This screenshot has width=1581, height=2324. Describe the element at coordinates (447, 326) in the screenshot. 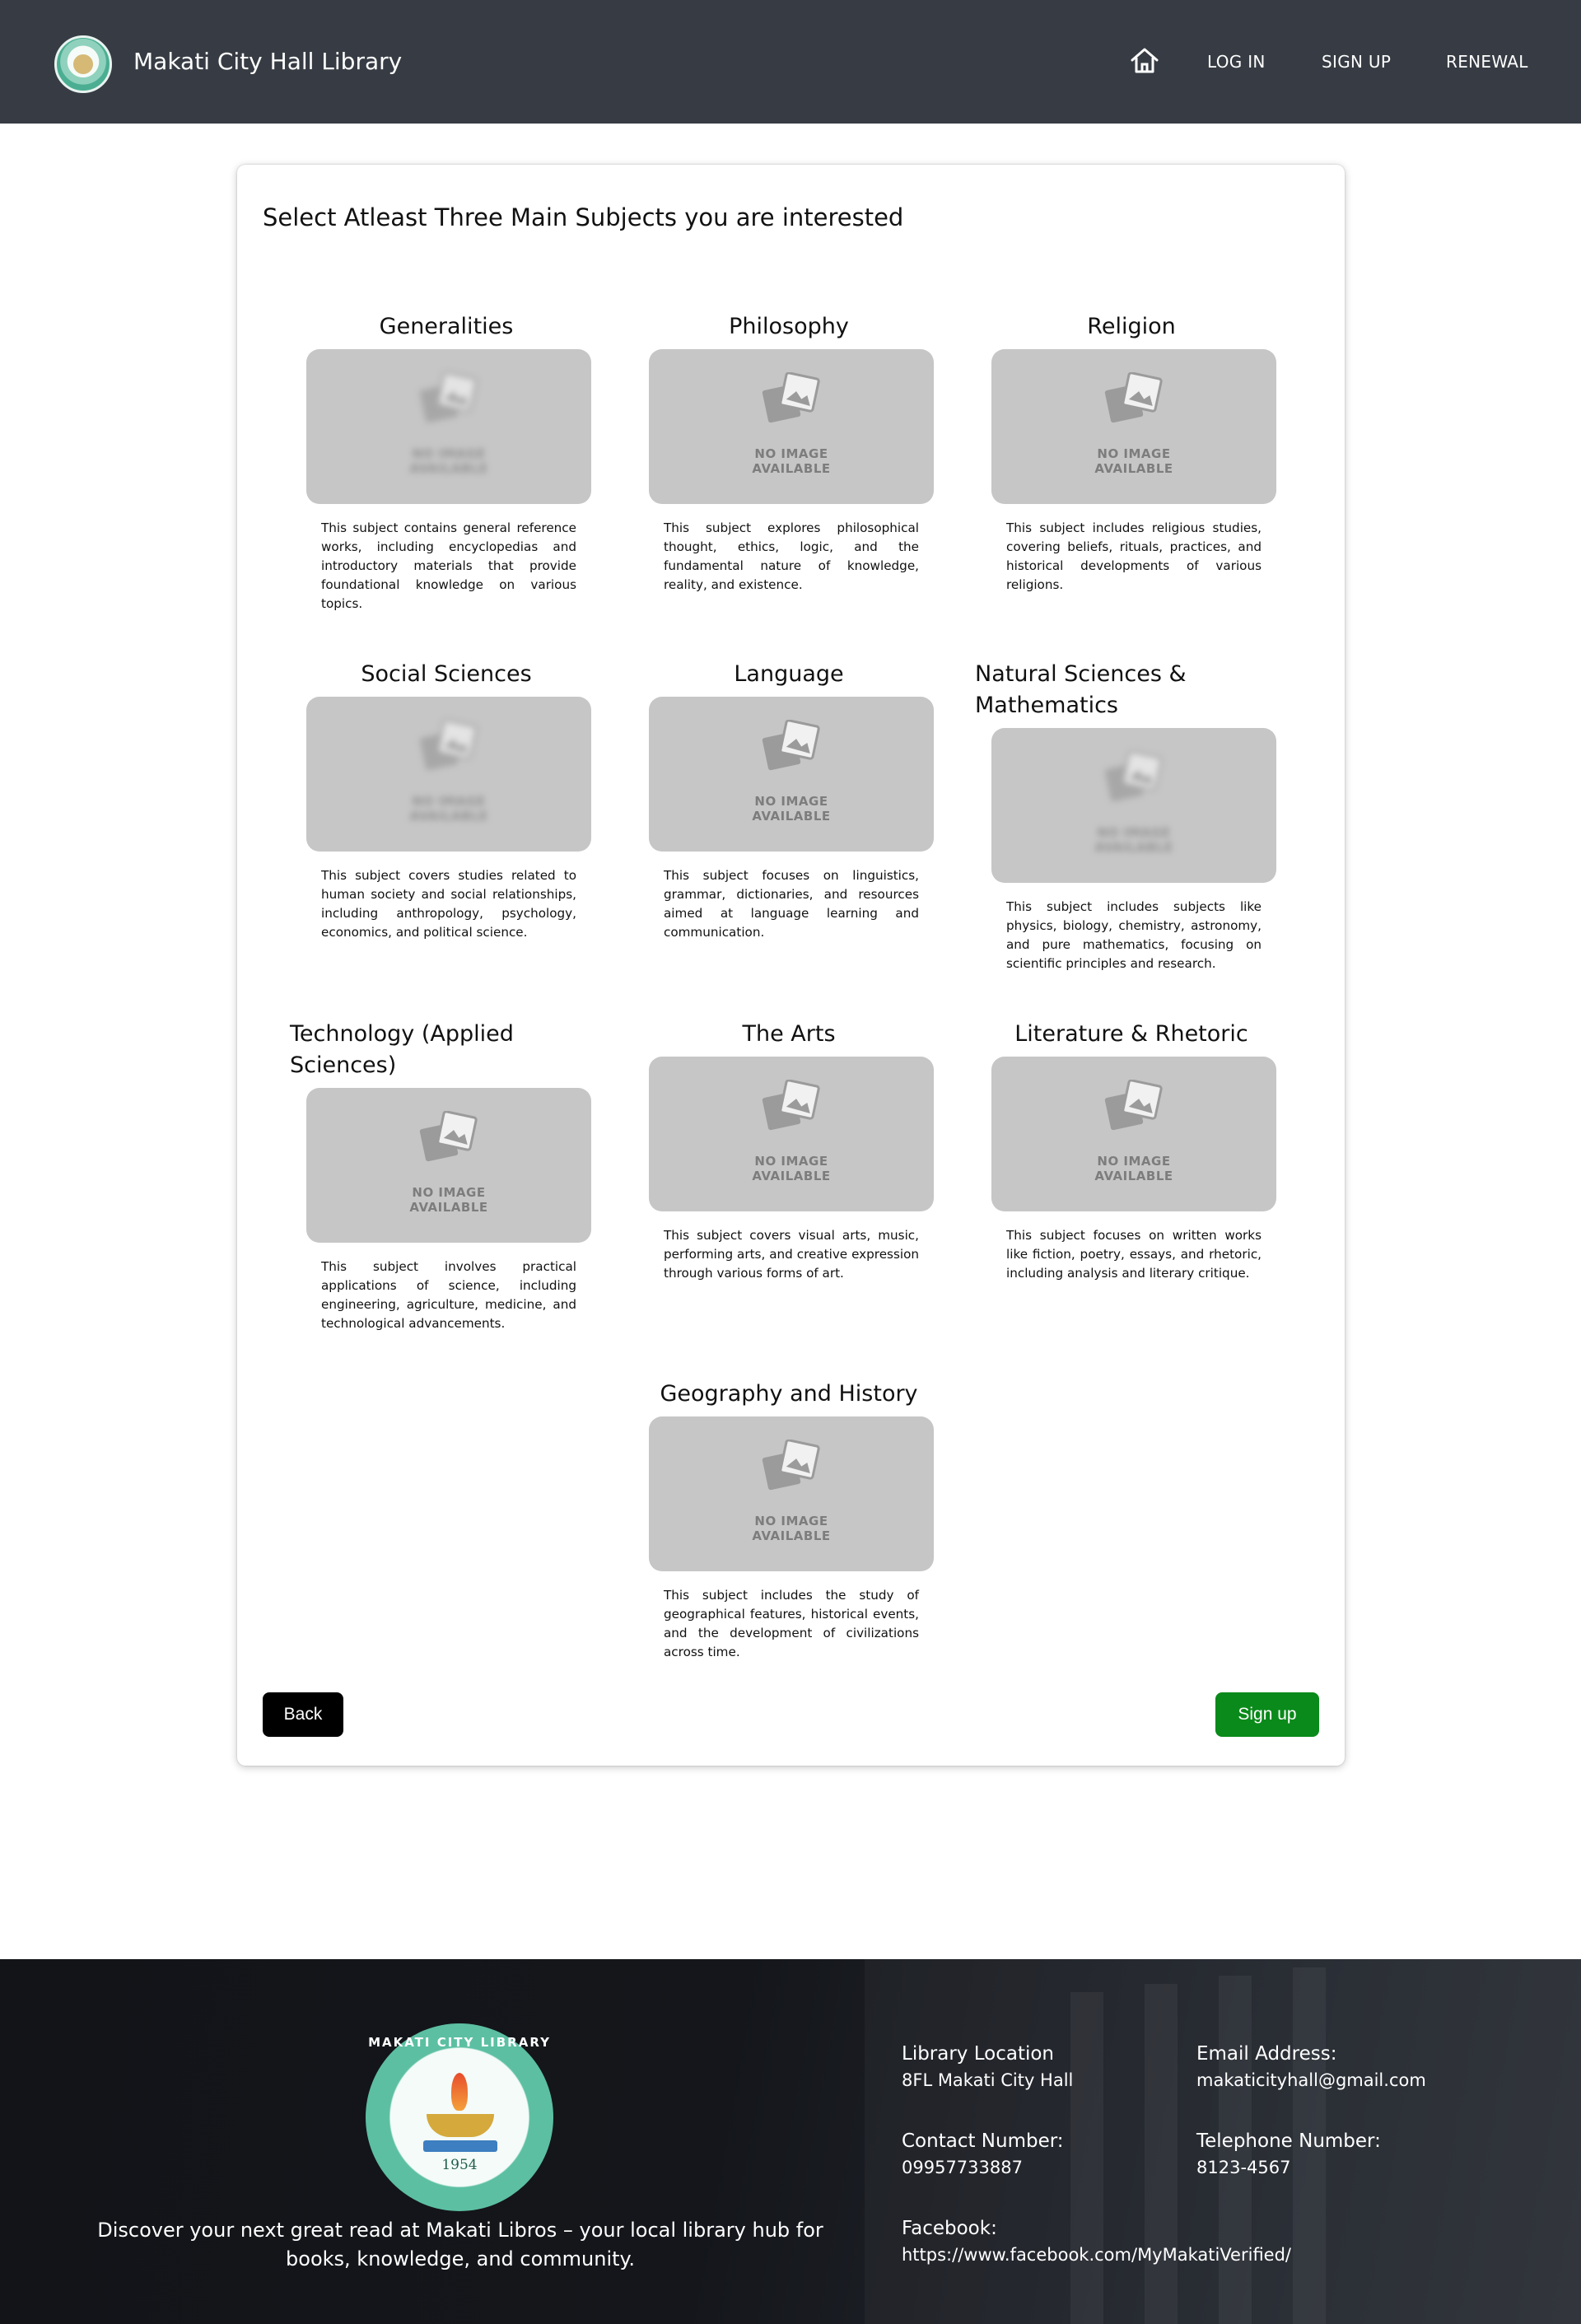

I see `subject-title: Generalities` at that location.